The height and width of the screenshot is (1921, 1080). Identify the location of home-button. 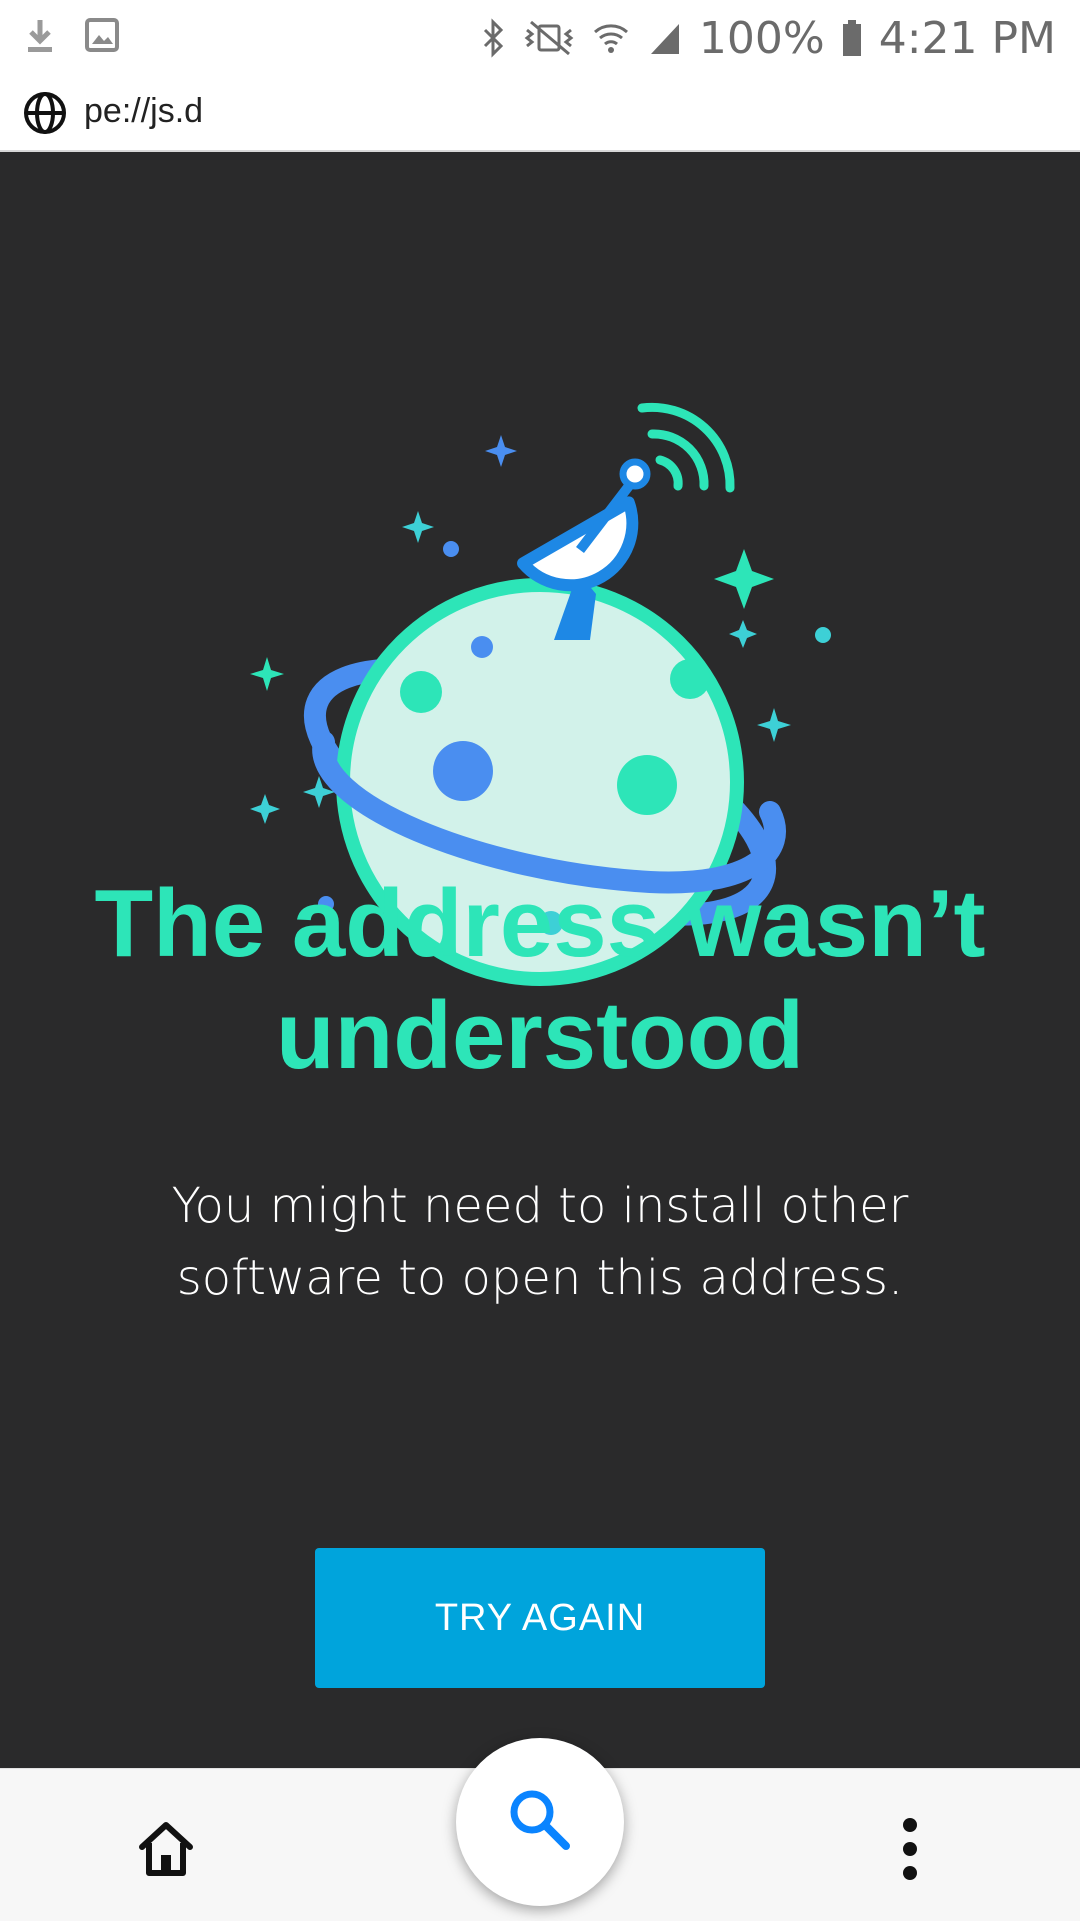
(166, 1849).